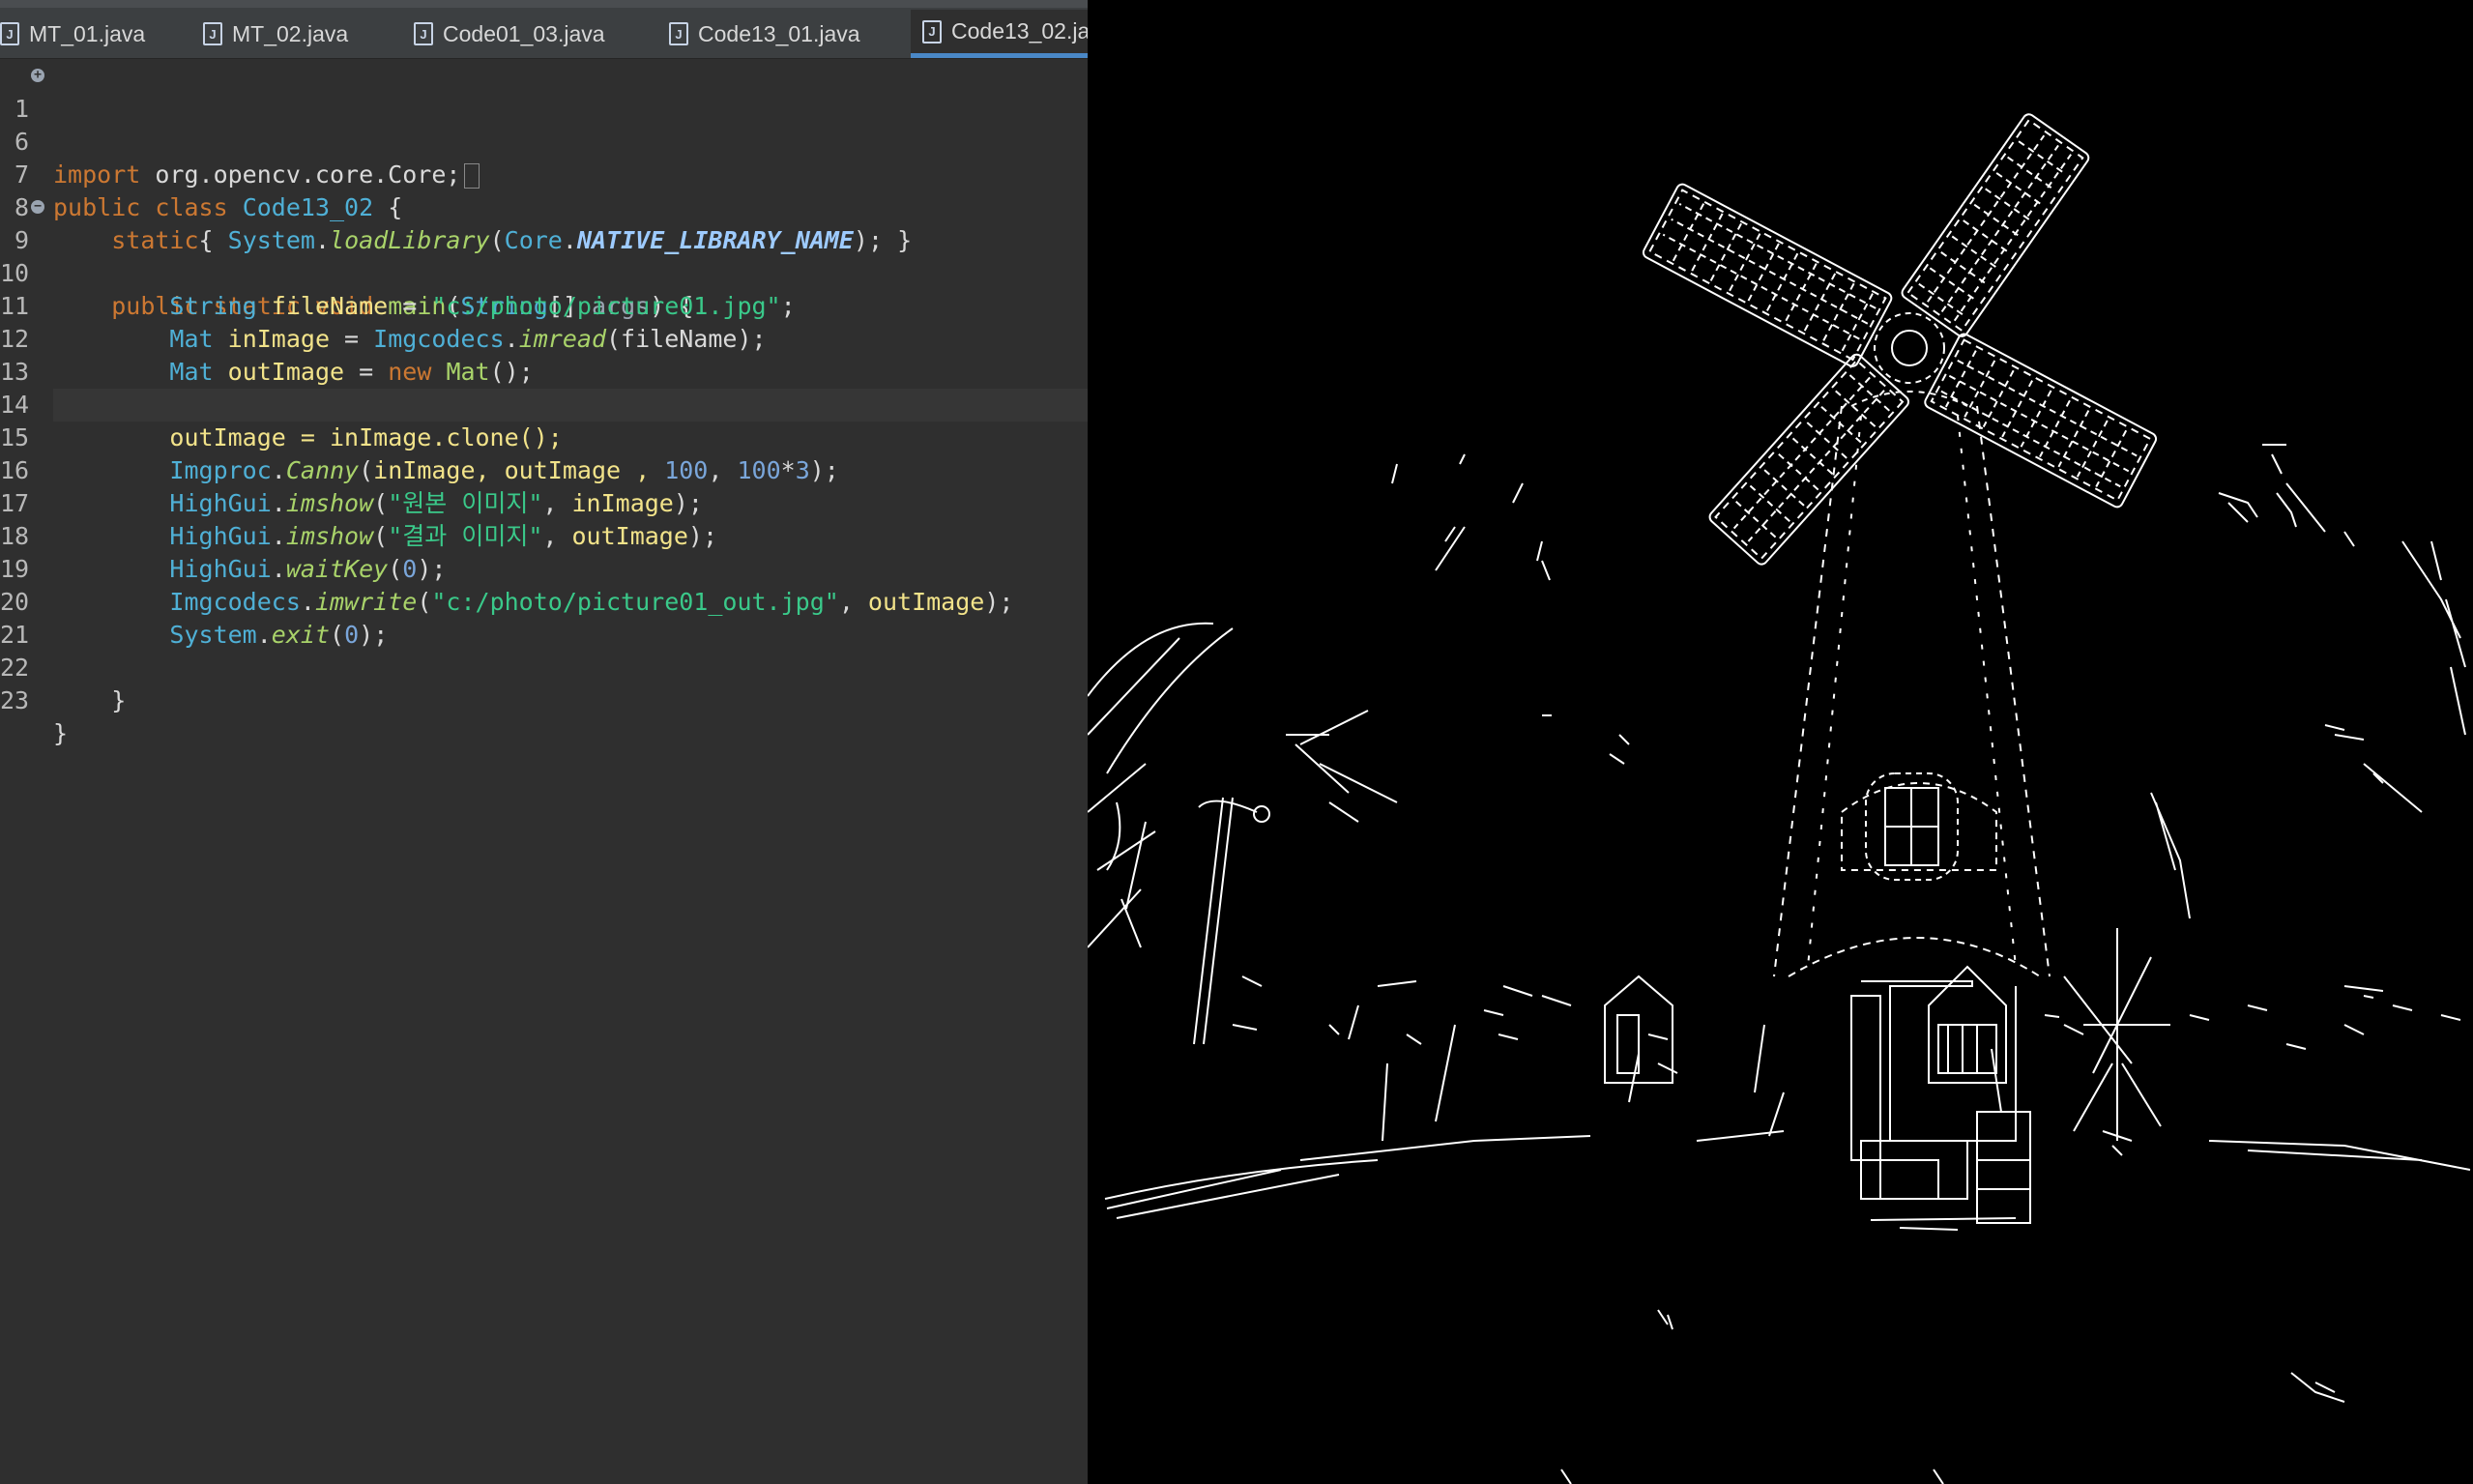  Describe the element at coordinates (87, 33) in the screenshot. I see `tab-label: MT_01.java` at that location.